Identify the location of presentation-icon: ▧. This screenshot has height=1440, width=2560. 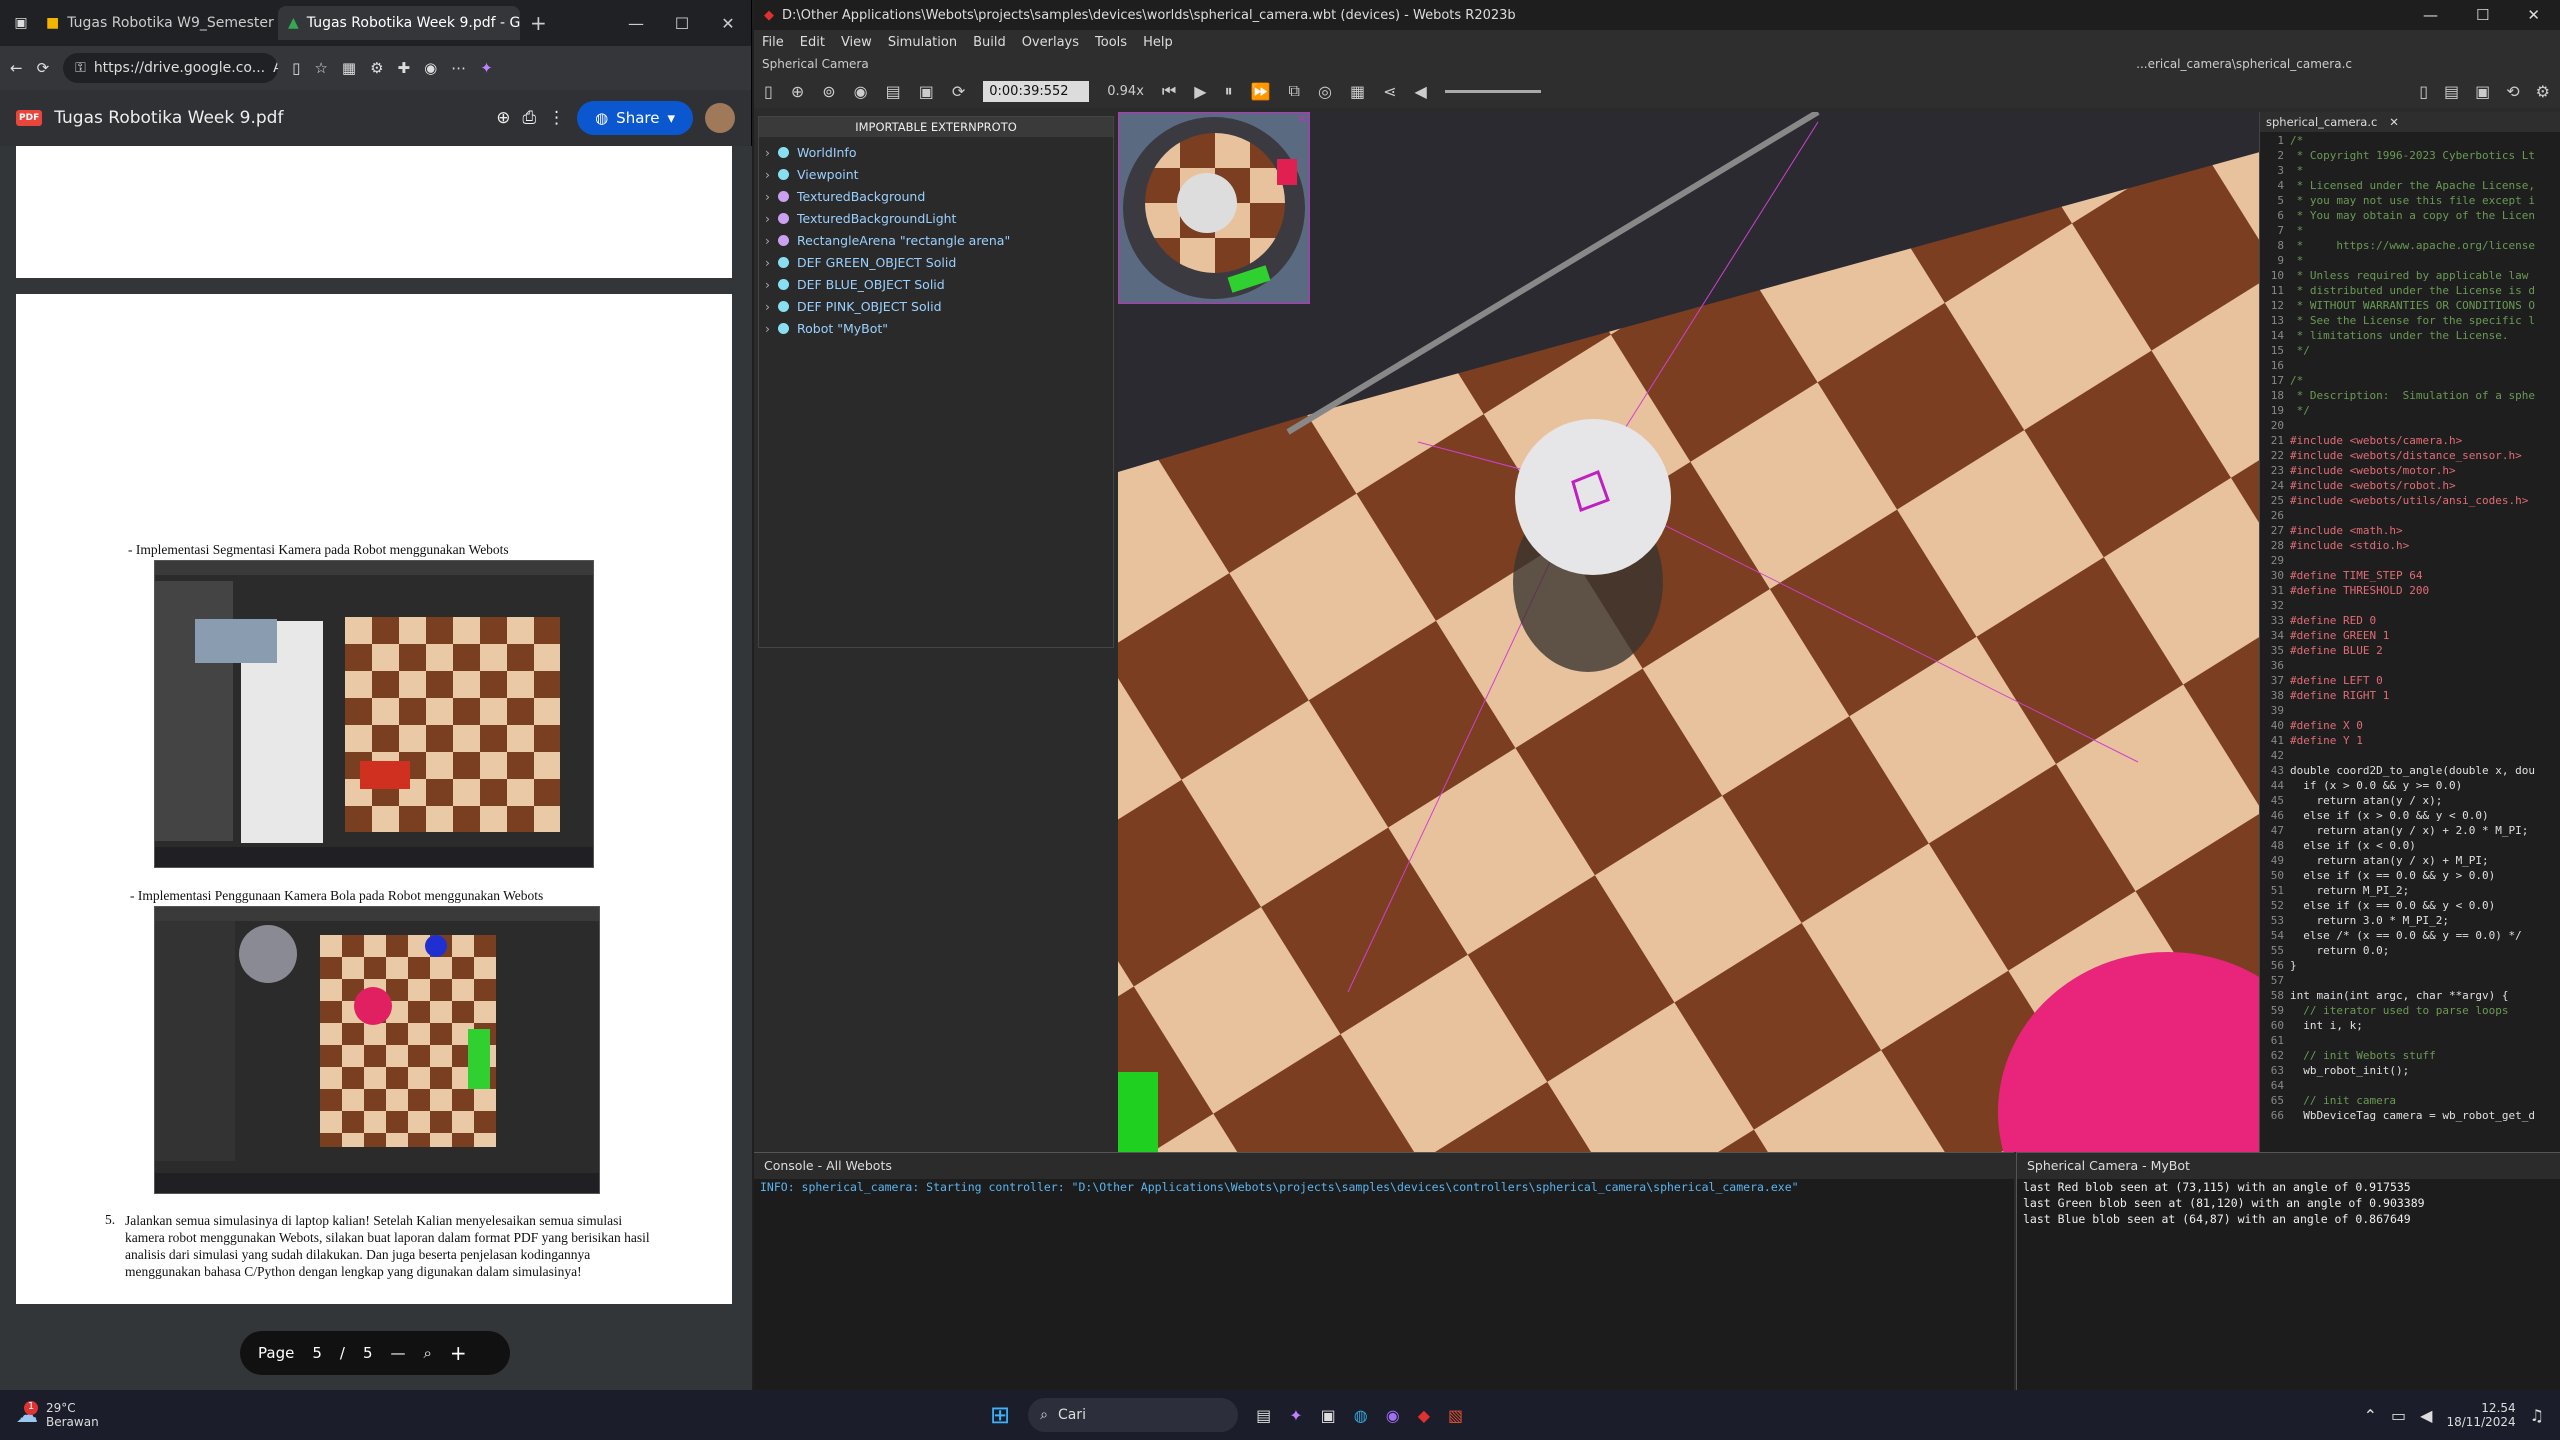
(1455, 1415).